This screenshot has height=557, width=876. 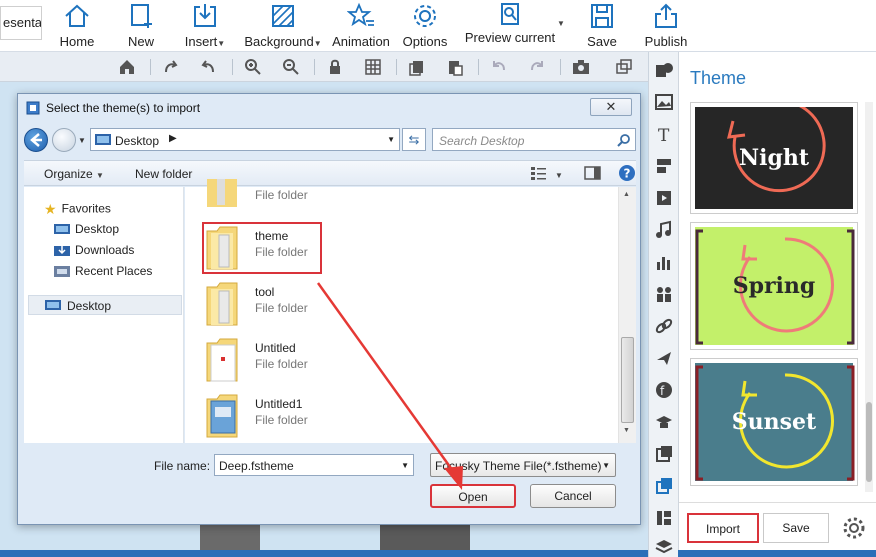 What do you see at coordinates (602, 16) in the screenshot?
I see `save-disk-icon` at bounding box center [602, 16].